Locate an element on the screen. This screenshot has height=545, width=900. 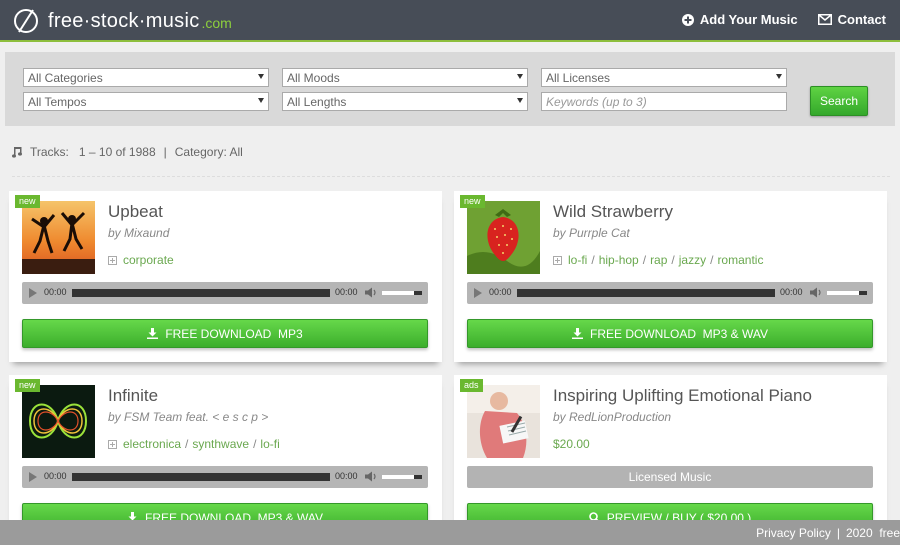
site-logo: free·stock·music .com is located at coordinates (122, 21).